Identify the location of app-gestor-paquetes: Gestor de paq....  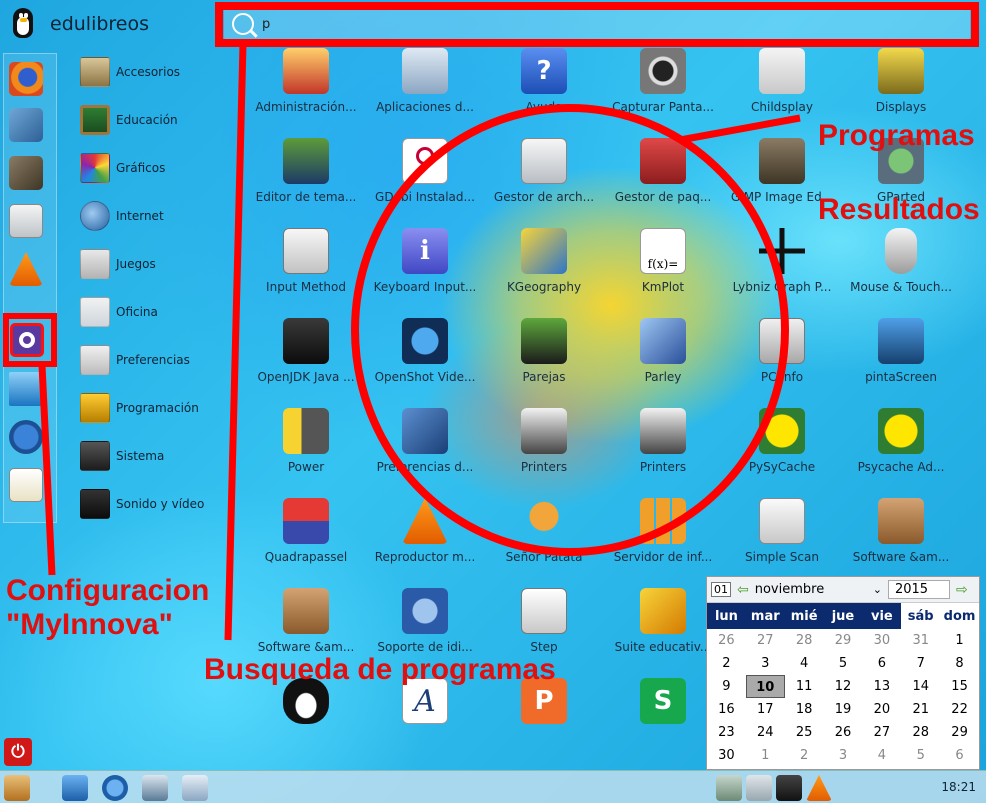
(663, 180).